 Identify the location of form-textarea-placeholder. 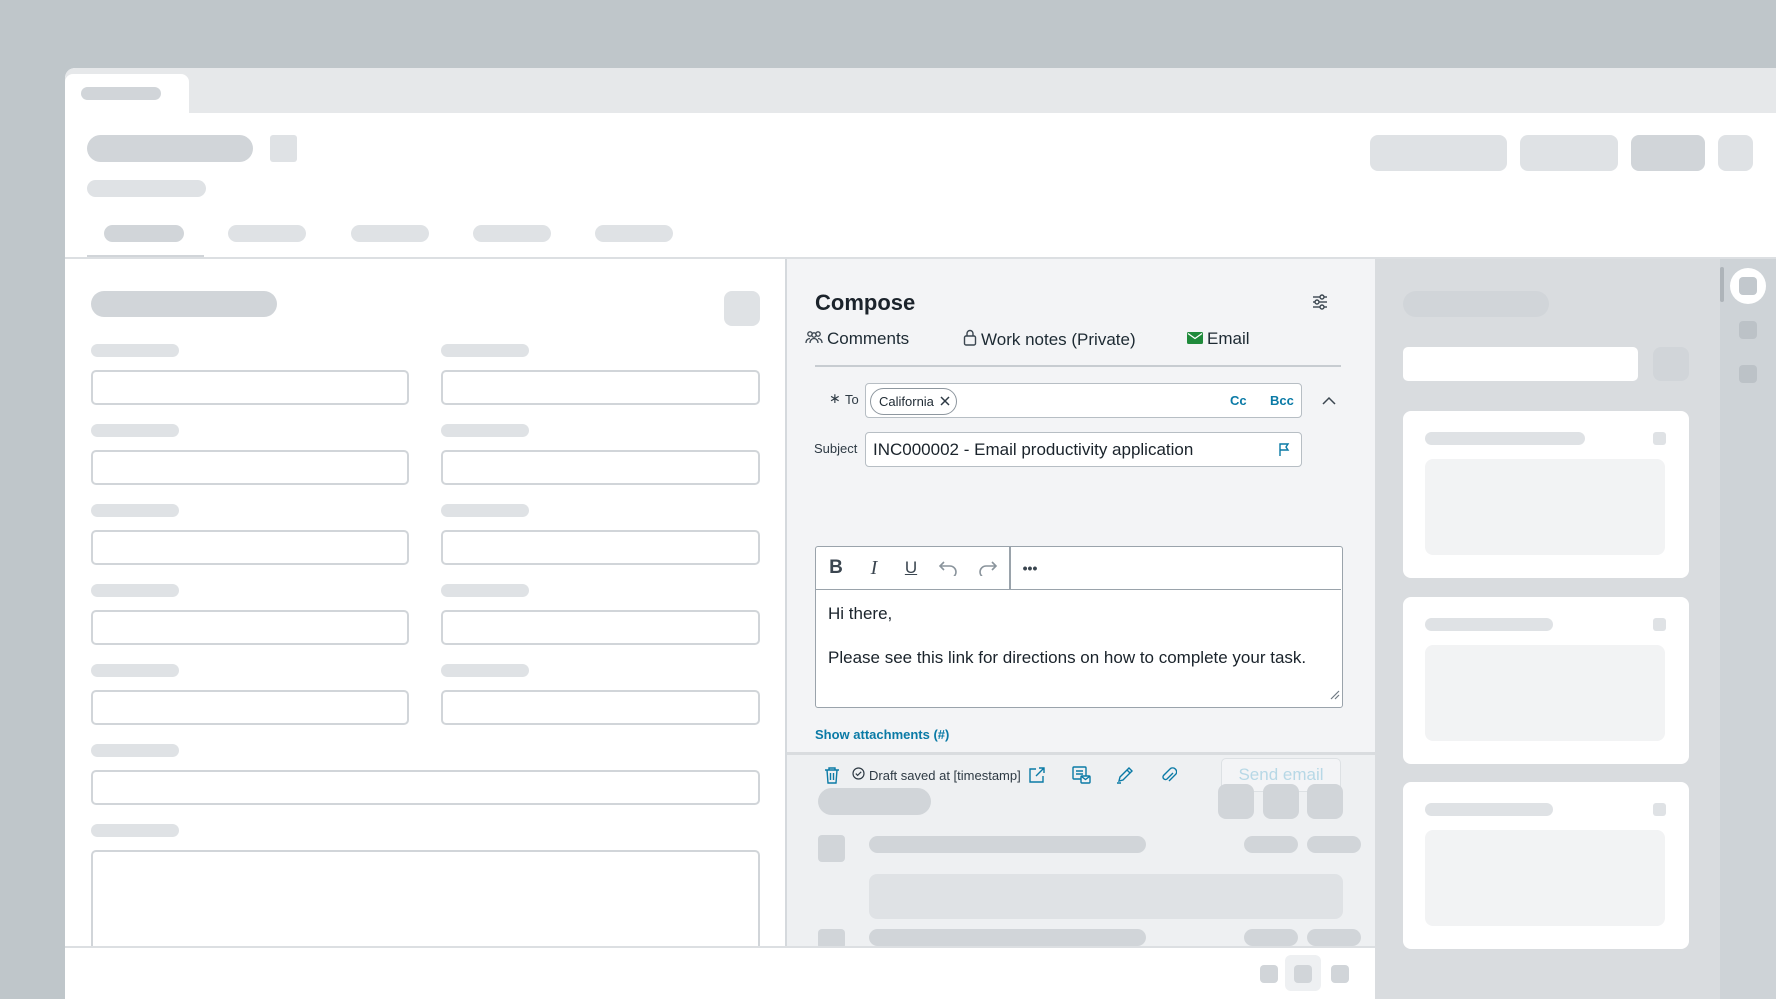
(425, 905).